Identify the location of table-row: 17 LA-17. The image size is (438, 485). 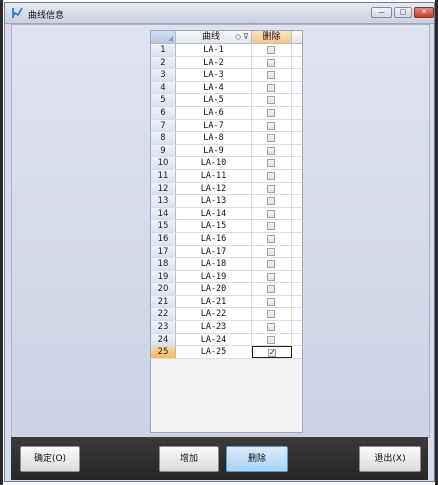
(226, 252).